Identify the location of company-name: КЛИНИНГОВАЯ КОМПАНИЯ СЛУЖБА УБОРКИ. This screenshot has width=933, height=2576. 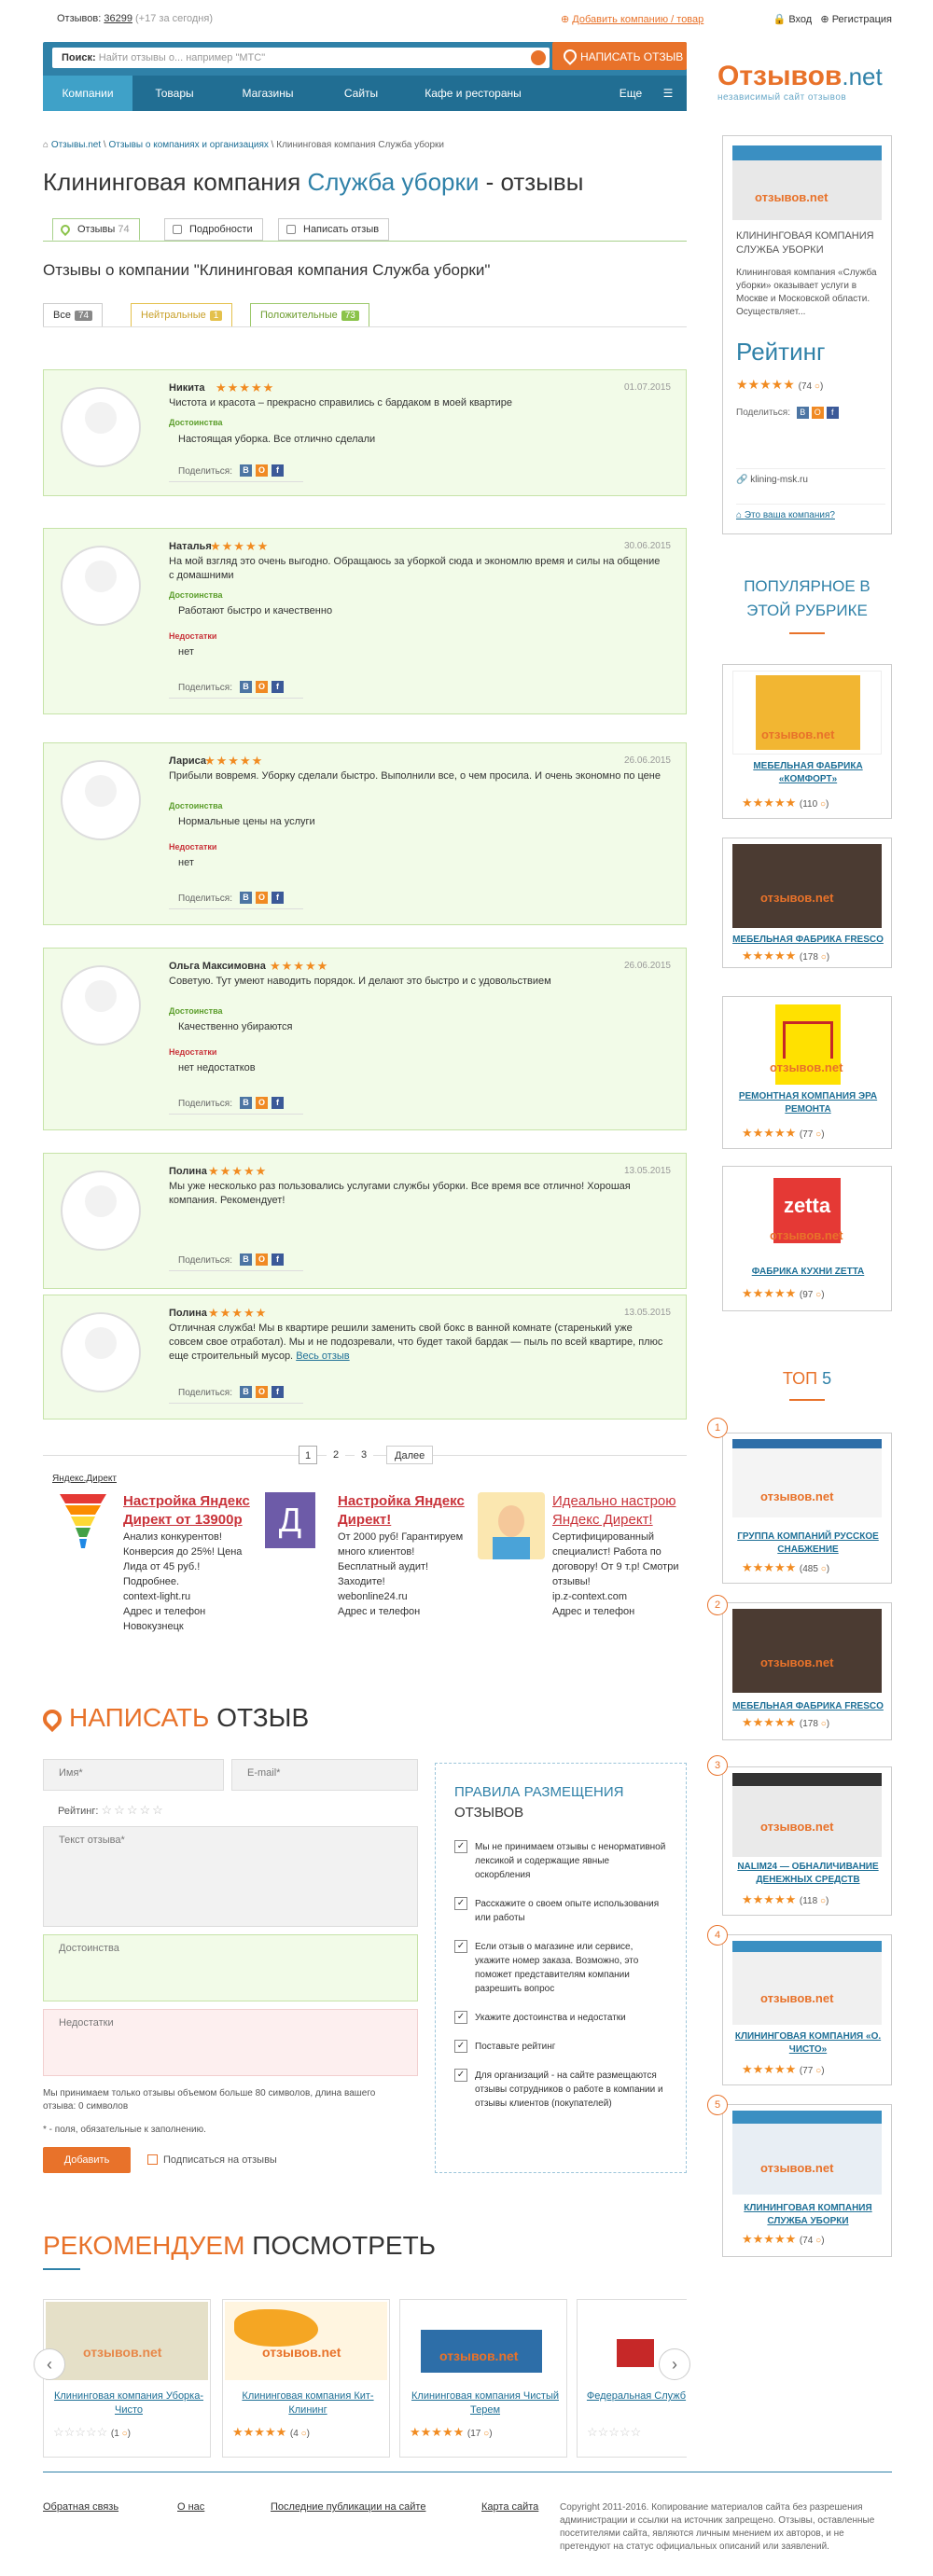
(808, 2215).